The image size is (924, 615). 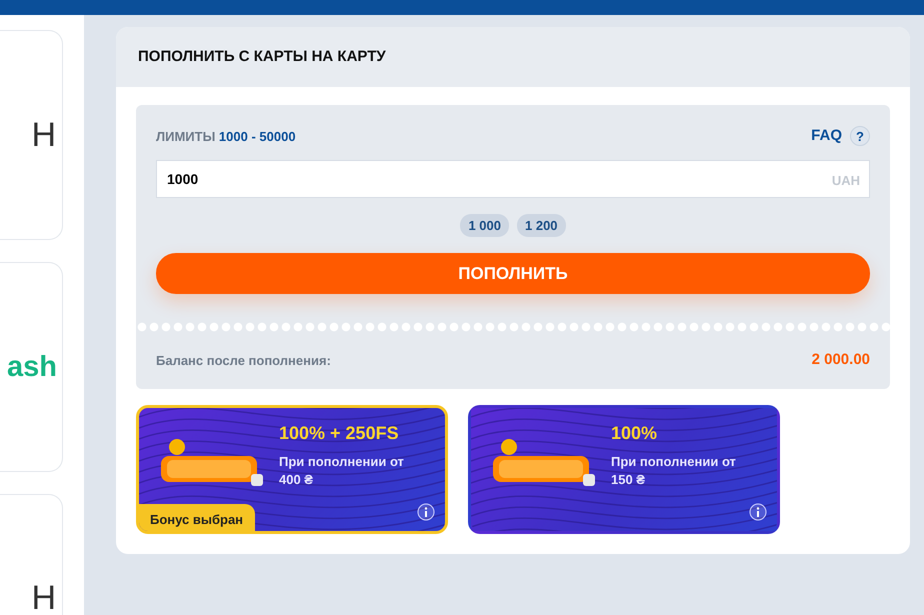 I want to click on bonus-description: При пополнении от 150 ₴, so click(x=674, y=470).